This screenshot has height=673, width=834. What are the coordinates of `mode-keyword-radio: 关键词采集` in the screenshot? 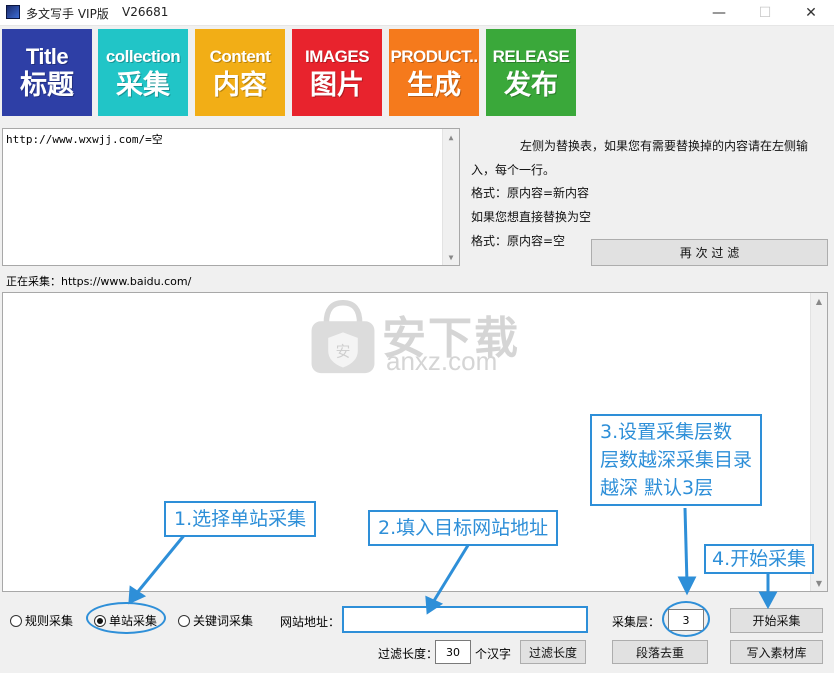 It's located at (215, 620).